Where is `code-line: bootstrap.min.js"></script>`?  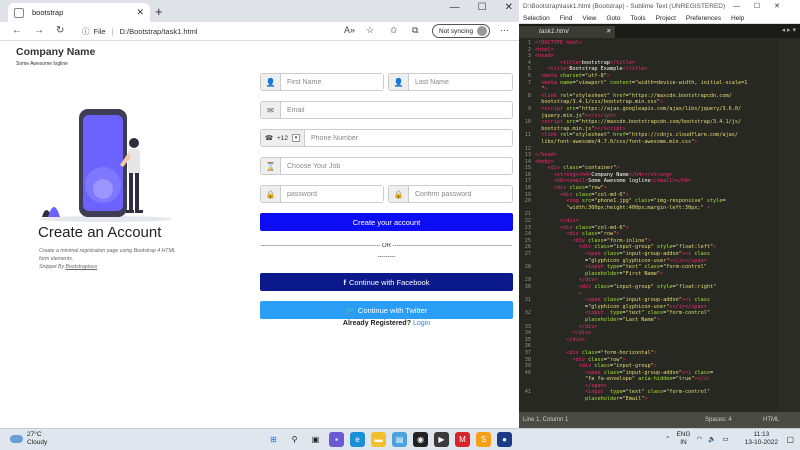
code-line: bootstrap.min.js"></script> is located at coordinates (659, 129).